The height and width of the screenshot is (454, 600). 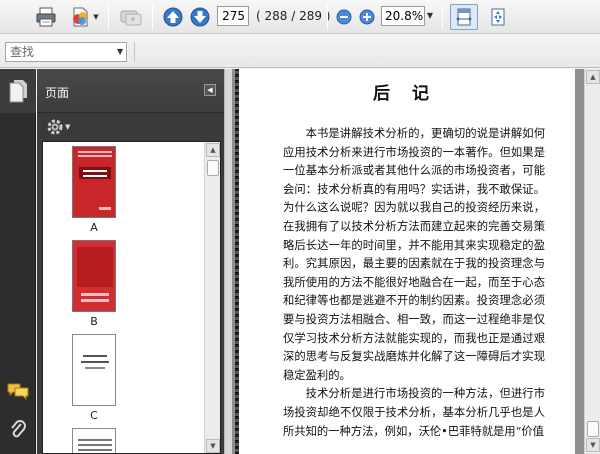 I want to click on page-count: ( 288 / 289 ), so click(x=293, y=16).